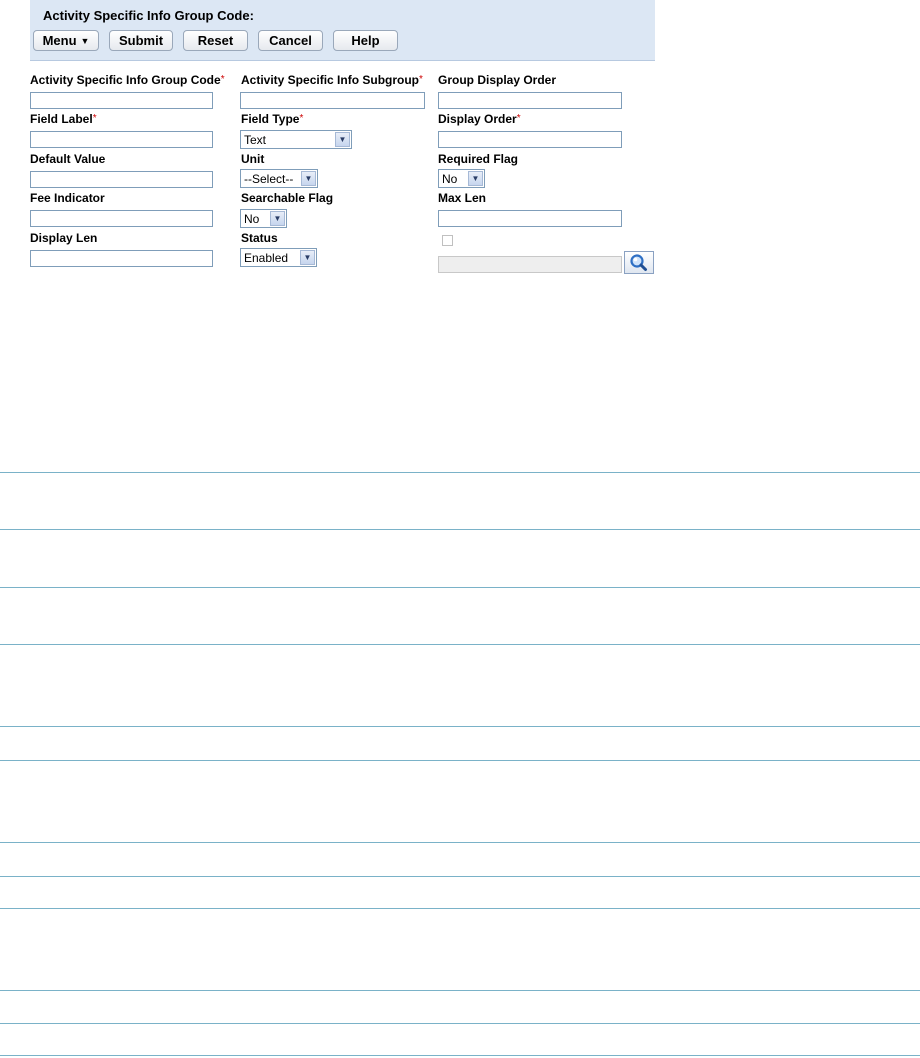 The width and height of the screenshot is (920, 1058). What do you see at coordinates (530, 139) in the screenshot?
I see `display-order-input` at bounding box center [530, 139].